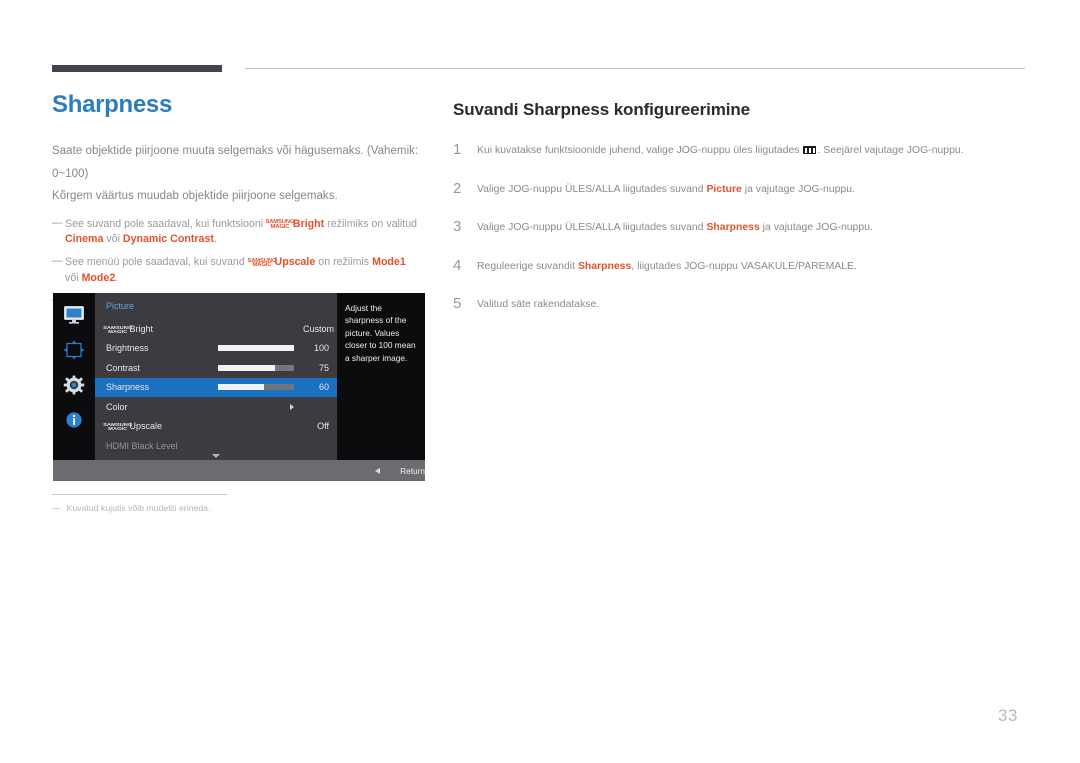 This screenshot has width=1080, height=763. Describe the element at coordinates (74, 385) in the screenshot. I see `gear-icon` at that location.